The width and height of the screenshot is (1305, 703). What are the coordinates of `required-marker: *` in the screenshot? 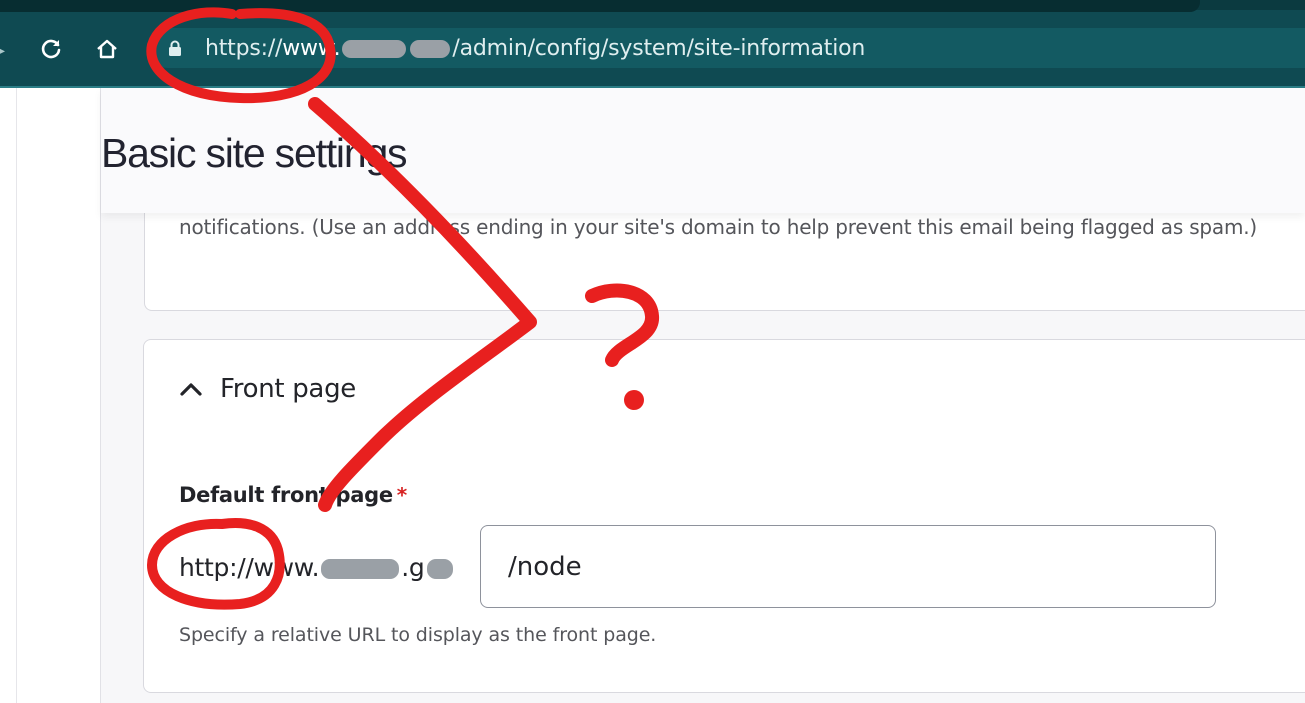 It's located at (401, 495).